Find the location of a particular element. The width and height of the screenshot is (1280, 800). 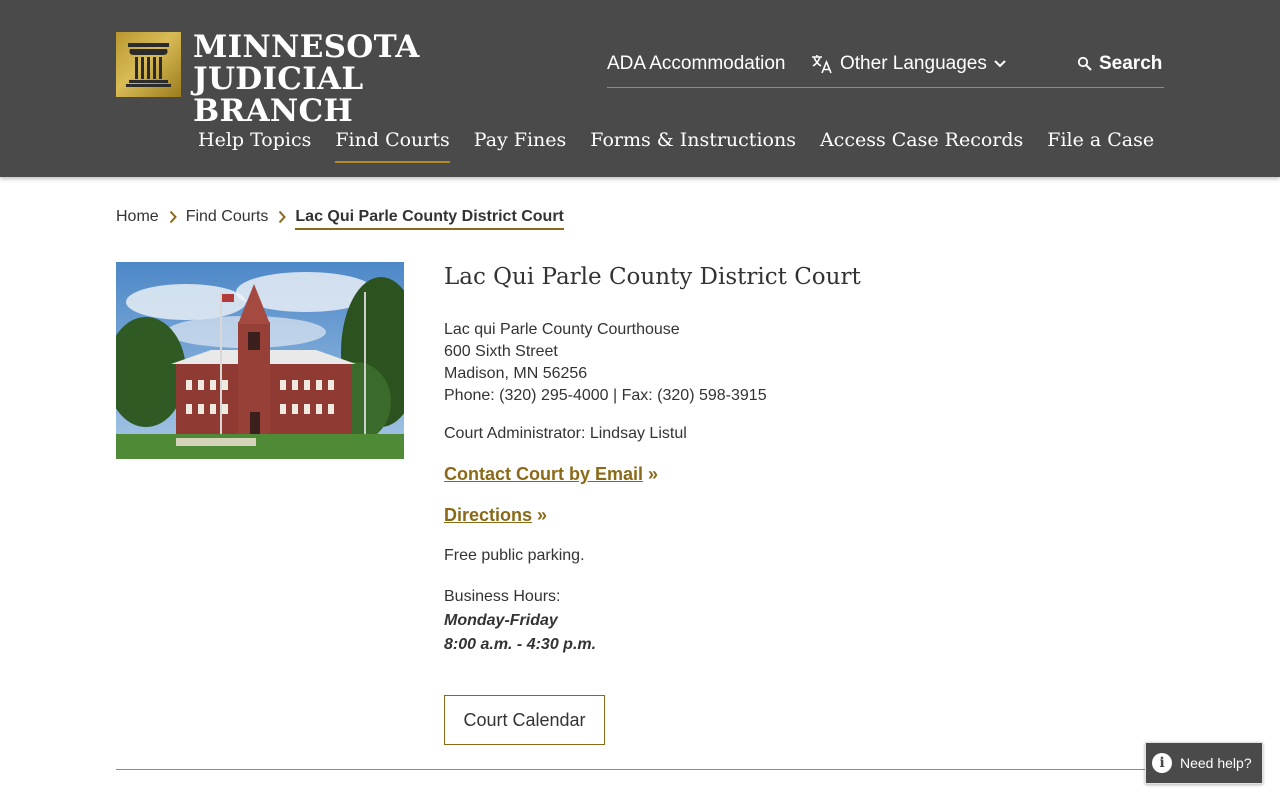

other-languages-dropdown: Other Languages is located at coordinates (908, 64).